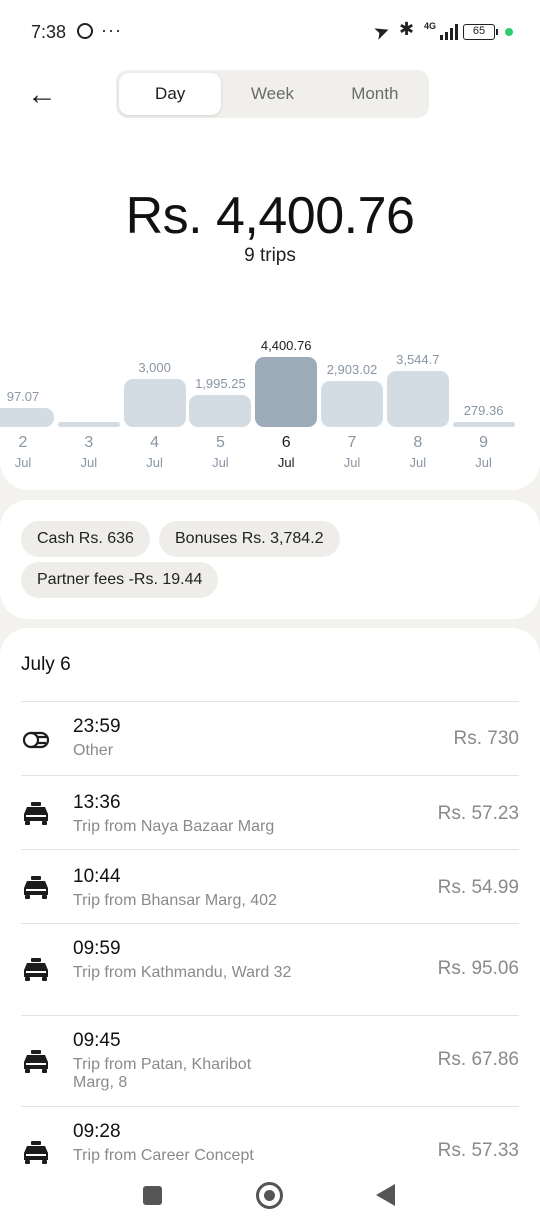  I want to click on back-arrow-icon: ←, so click(42, 95).